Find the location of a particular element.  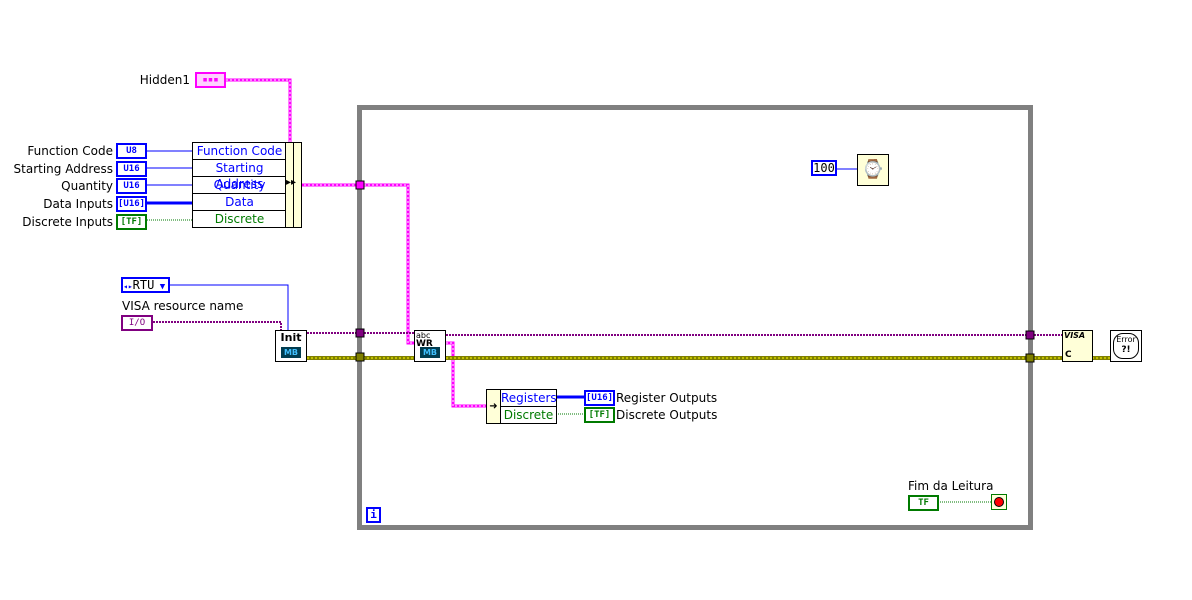

wait-ms-node: ⌚ is located at coordinates (873, 170).